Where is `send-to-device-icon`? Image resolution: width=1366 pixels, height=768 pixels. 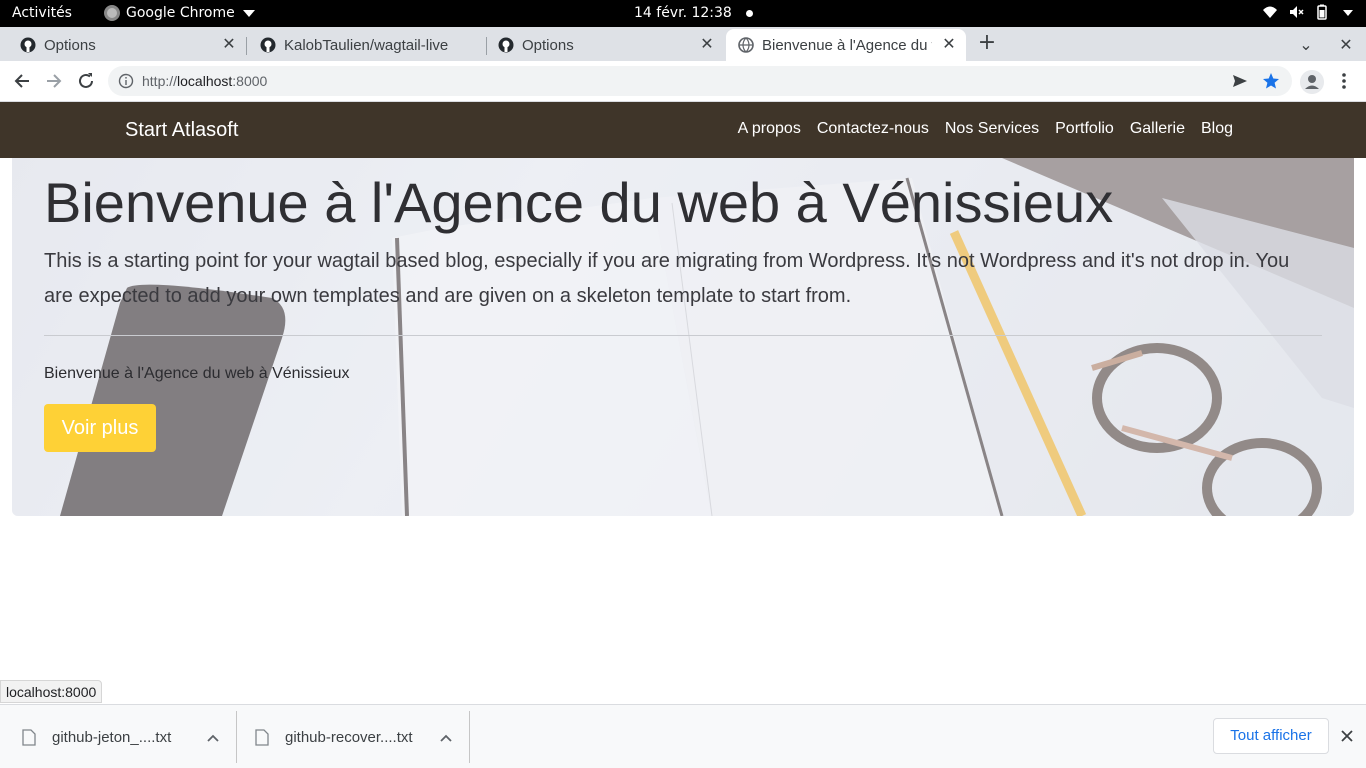
send-to-device-icon is located at coordinates (1240, 81).